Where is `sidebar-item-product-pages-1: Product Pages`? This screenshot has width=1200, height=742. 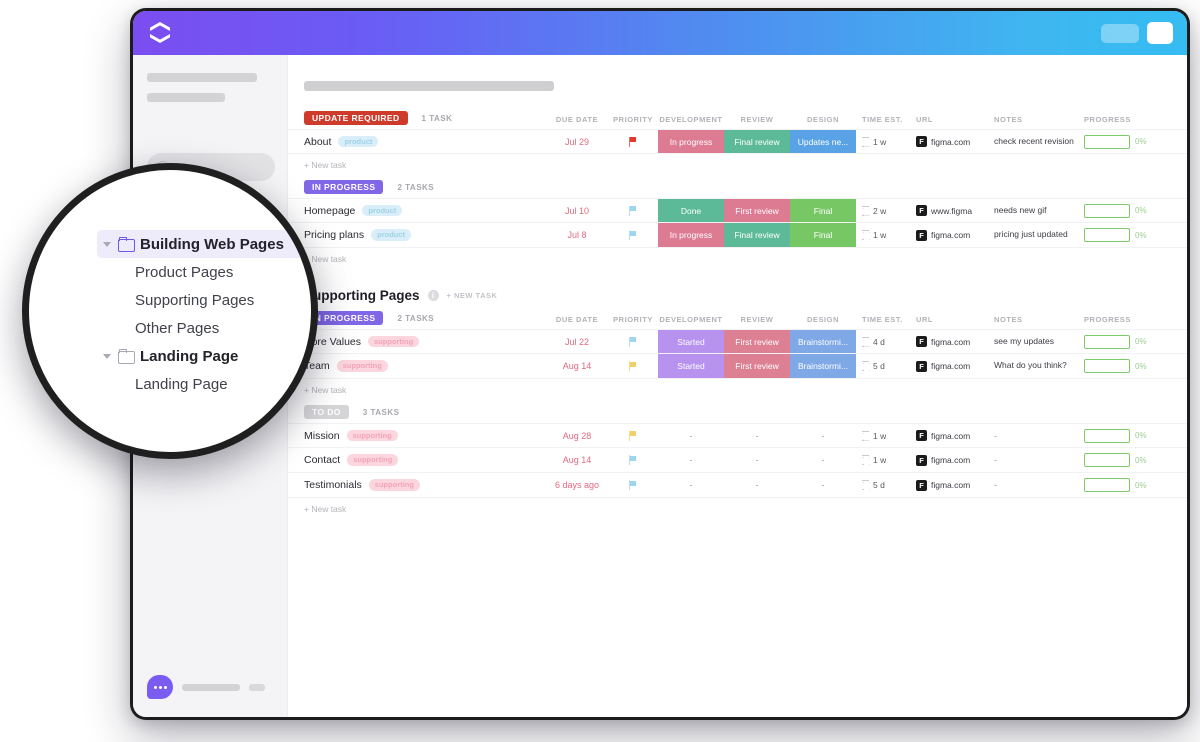
sidebar-item-product-pages-1: Product Pages is located at coordinates (204, 272).